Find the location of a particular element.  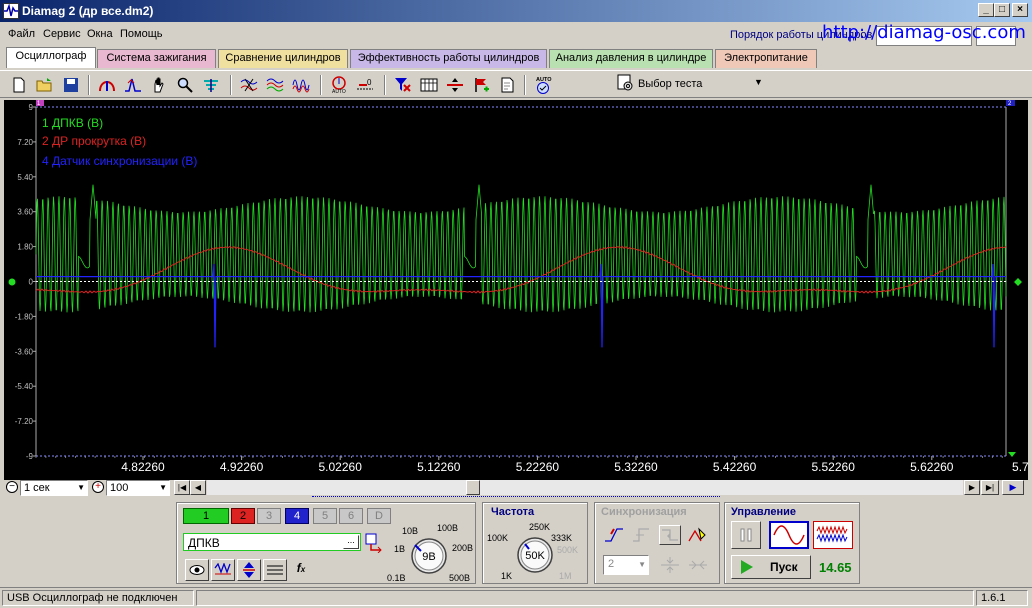

scroll-first-button: |◀ is located at coordinates (182, 487).